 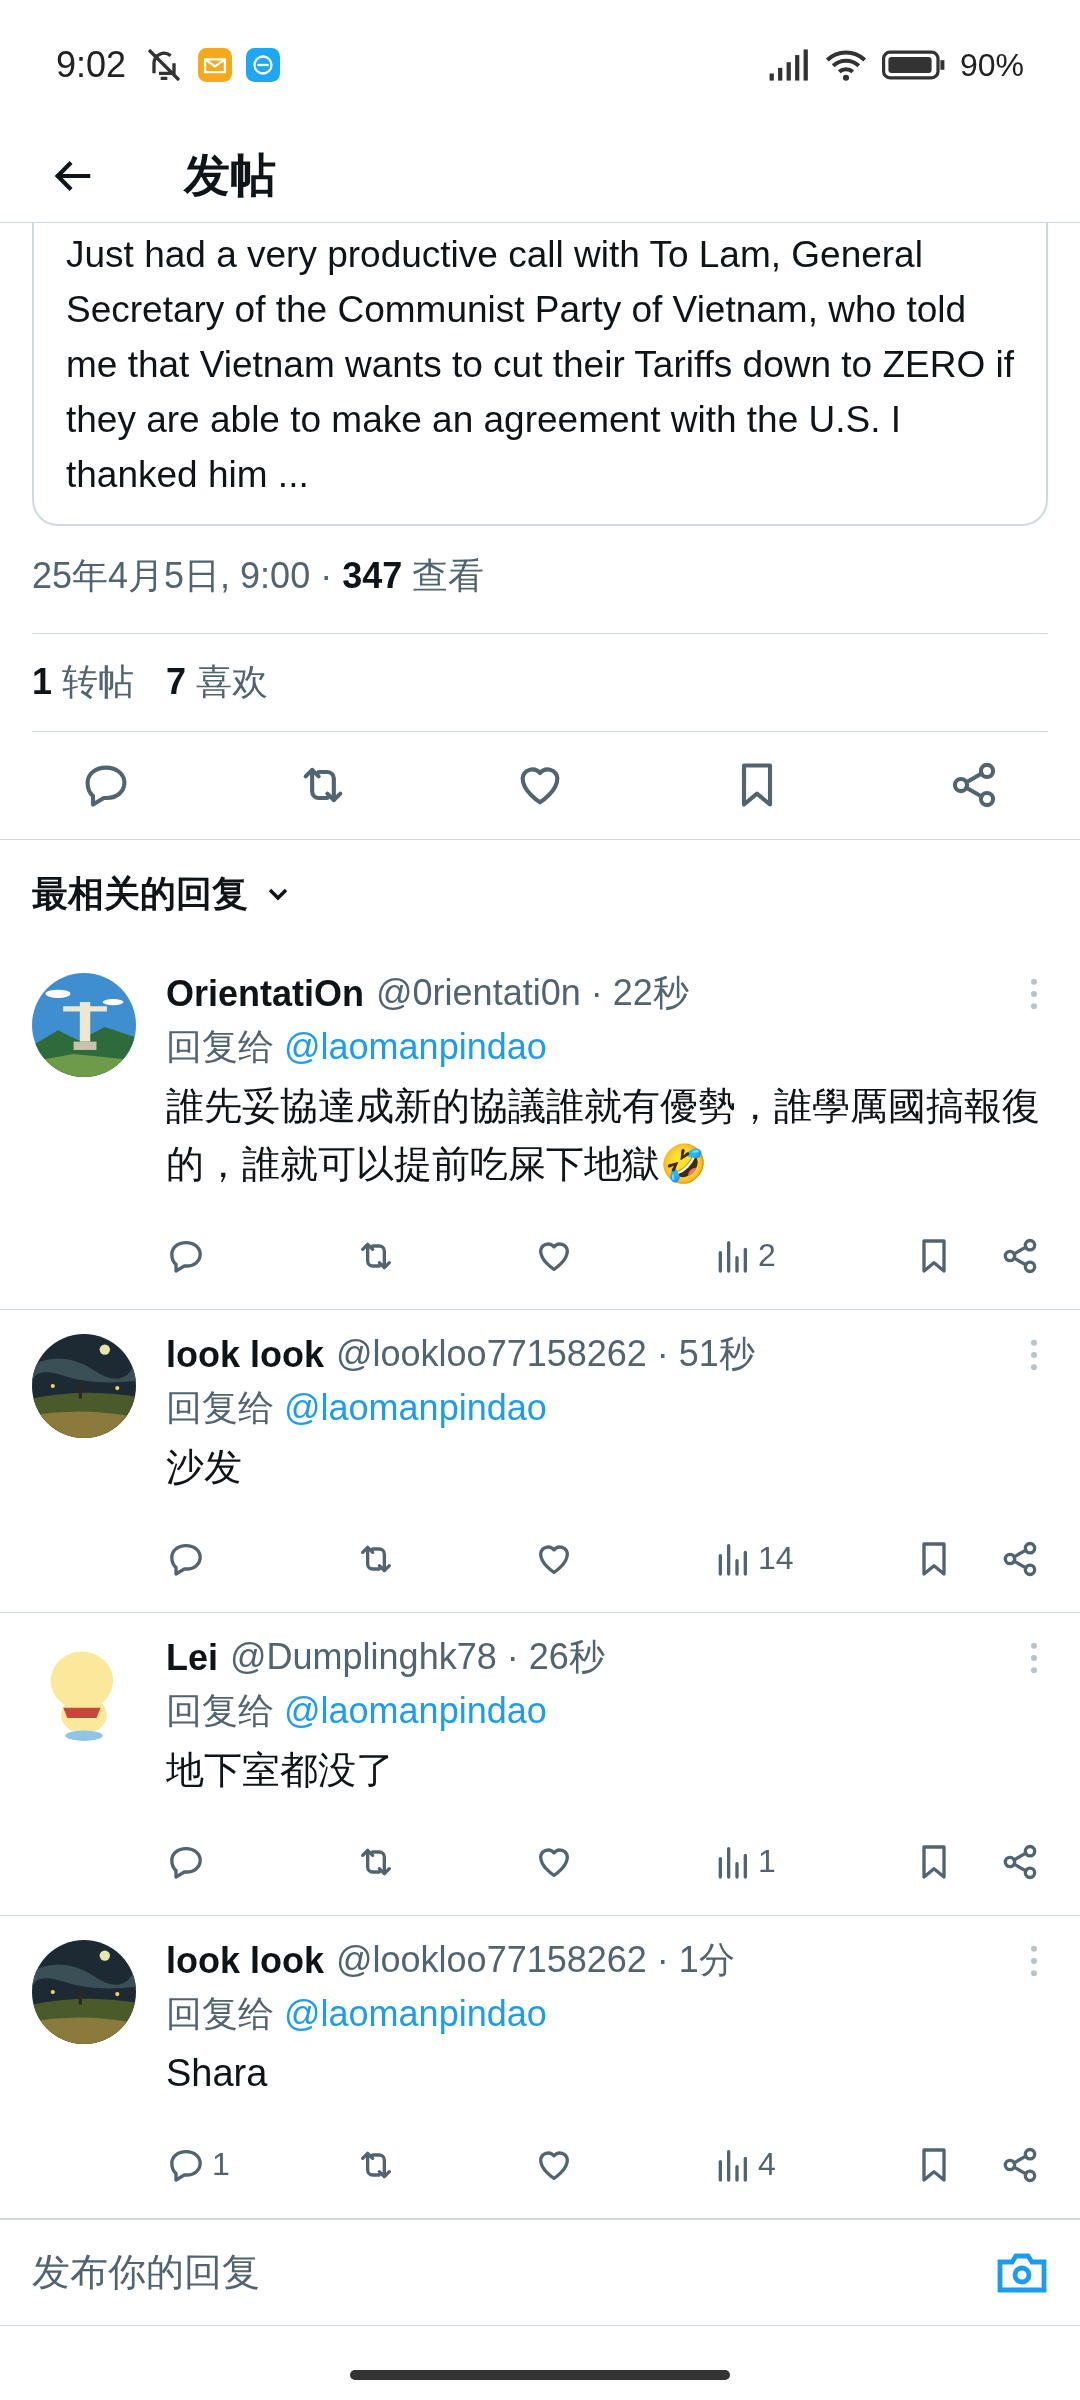 What do you see at coordinates (258, 575) in the screenshot?
I see `post-timestamp-views: 25年4月5日, 9:00 · 347 查看` at bounding box center [258, 575].